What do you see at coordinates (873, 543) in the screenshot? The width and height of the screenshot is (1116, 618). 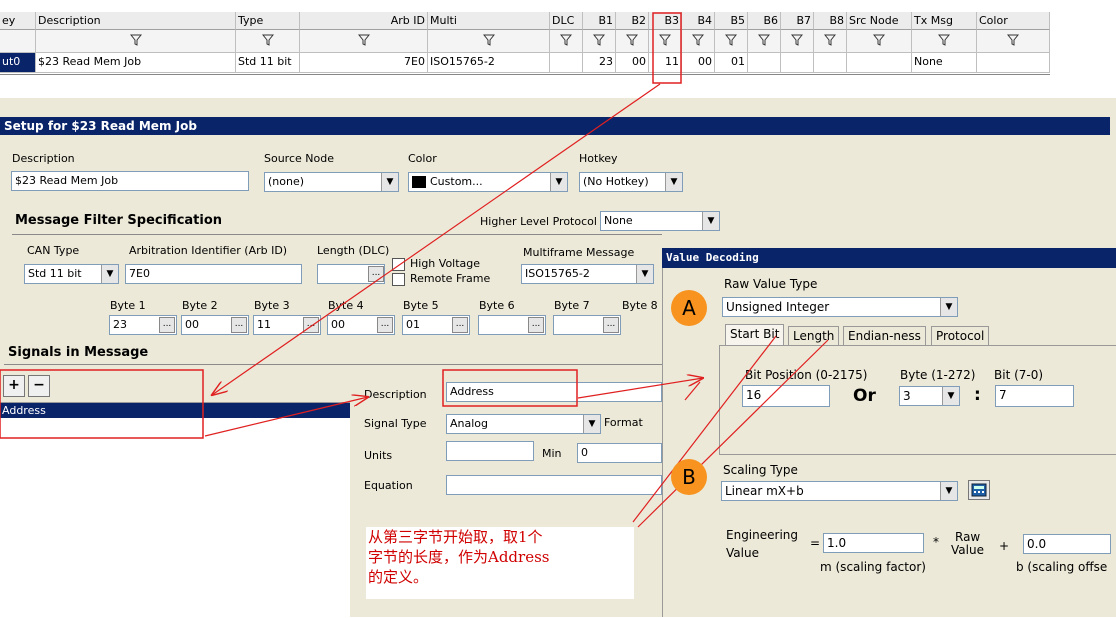 I see `m-input: 1.0` at bounding box center [873, 543].